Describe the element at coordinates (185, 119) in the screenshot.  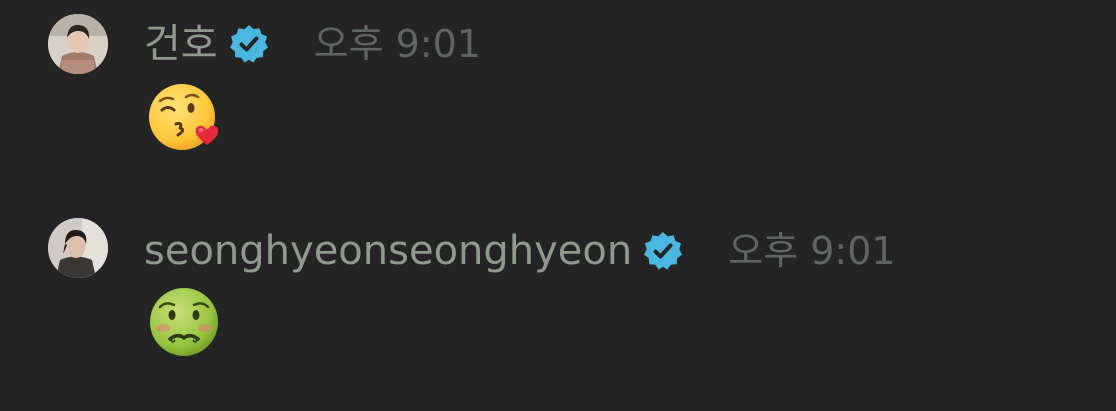
I see `kissing-face-with-heart-emoji-icon` at that location.